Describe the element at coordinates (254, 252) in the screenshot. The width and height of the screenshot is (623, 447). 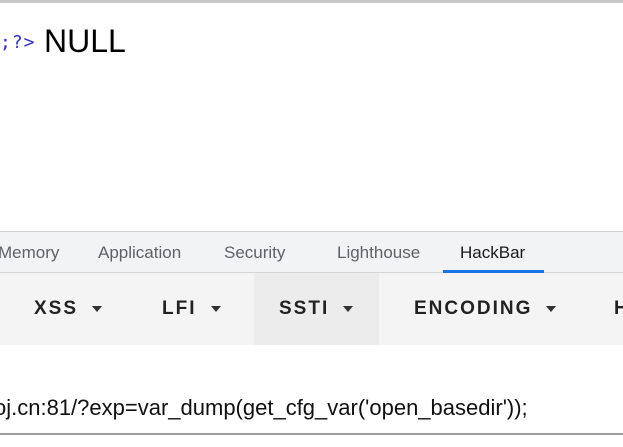
I see `tab-security: Security` at that location.